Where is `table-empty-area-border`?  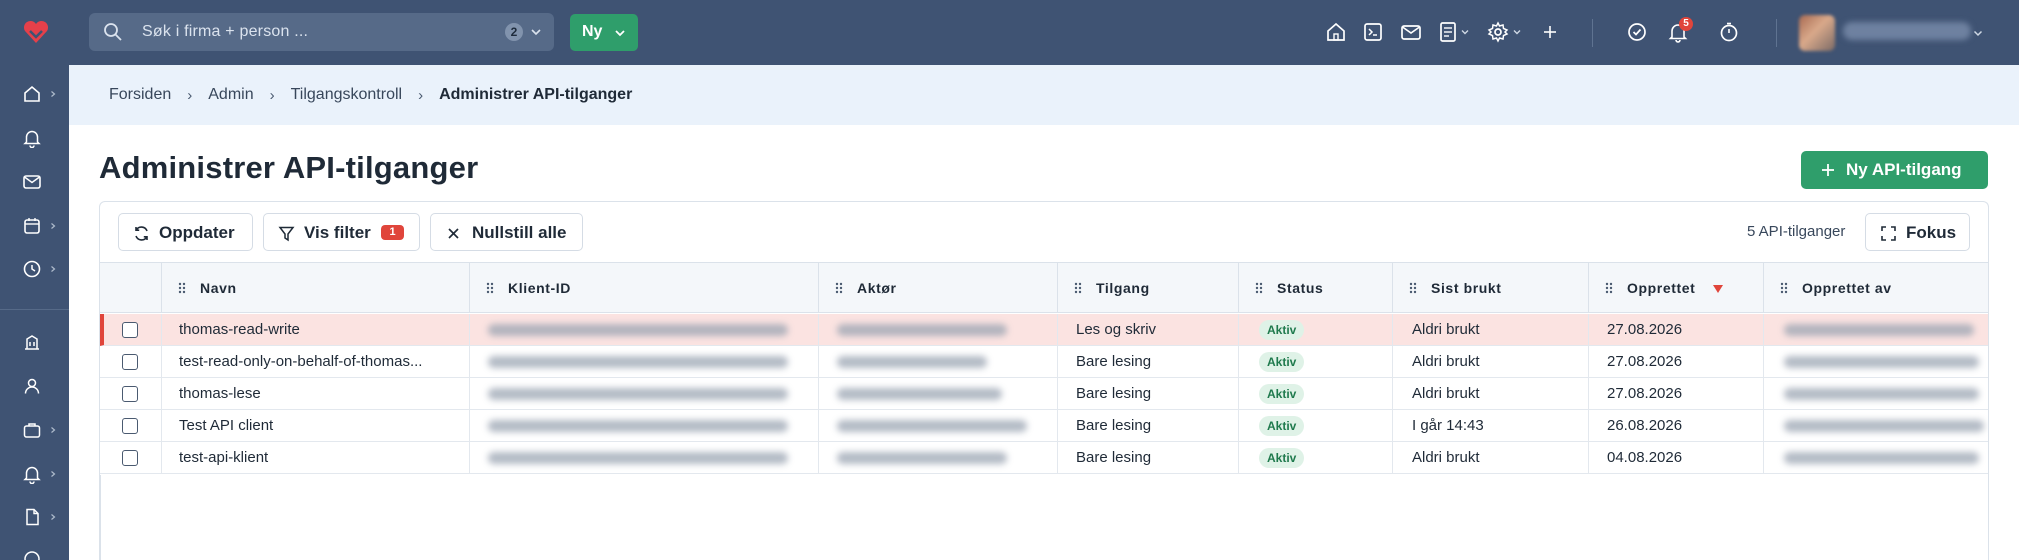 table-empty-area-border is located at coordinates (100, 517).